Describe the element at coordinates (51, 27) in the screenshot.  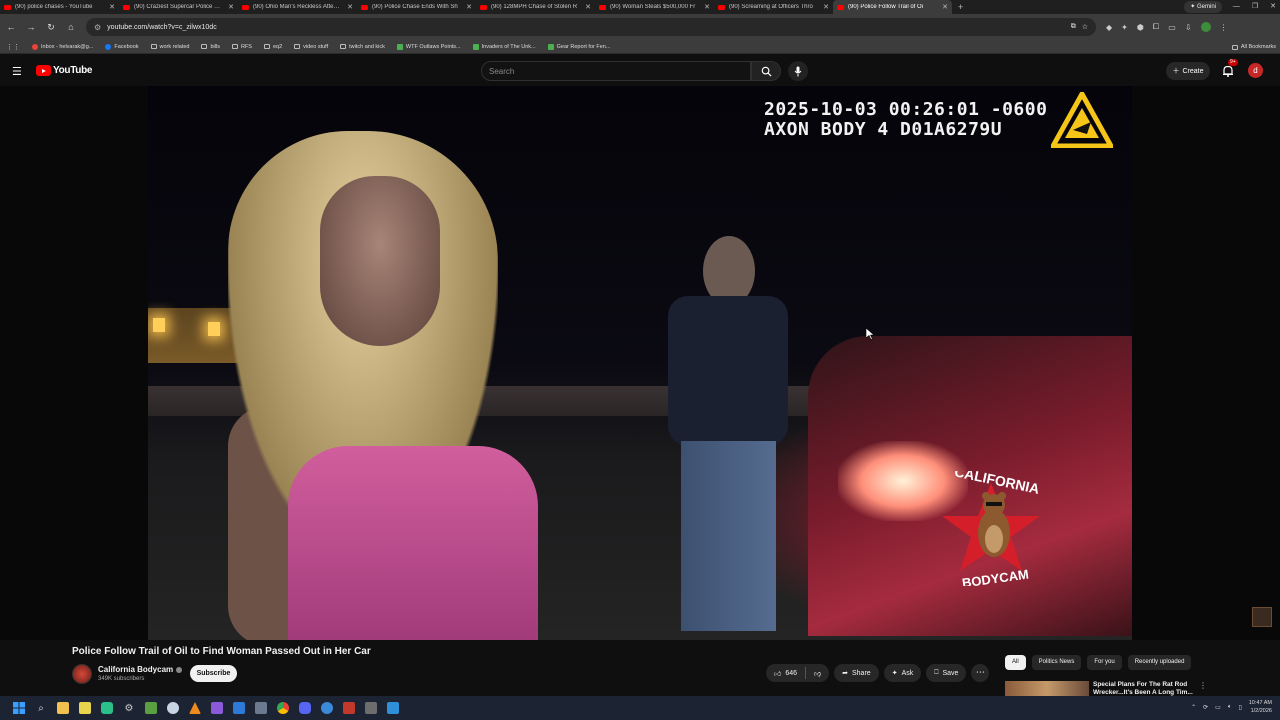
I see `reload-icon: ↻` at that location.